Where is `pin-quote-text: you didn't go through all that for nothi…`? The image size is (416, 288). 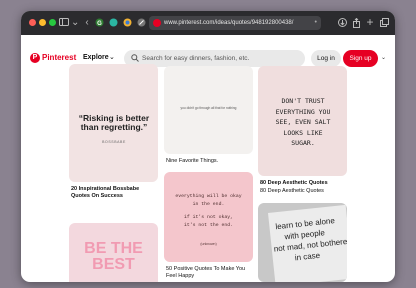
pin-quote-text: you didn't go through all that for nothi… is located at coordinates (208, 108).